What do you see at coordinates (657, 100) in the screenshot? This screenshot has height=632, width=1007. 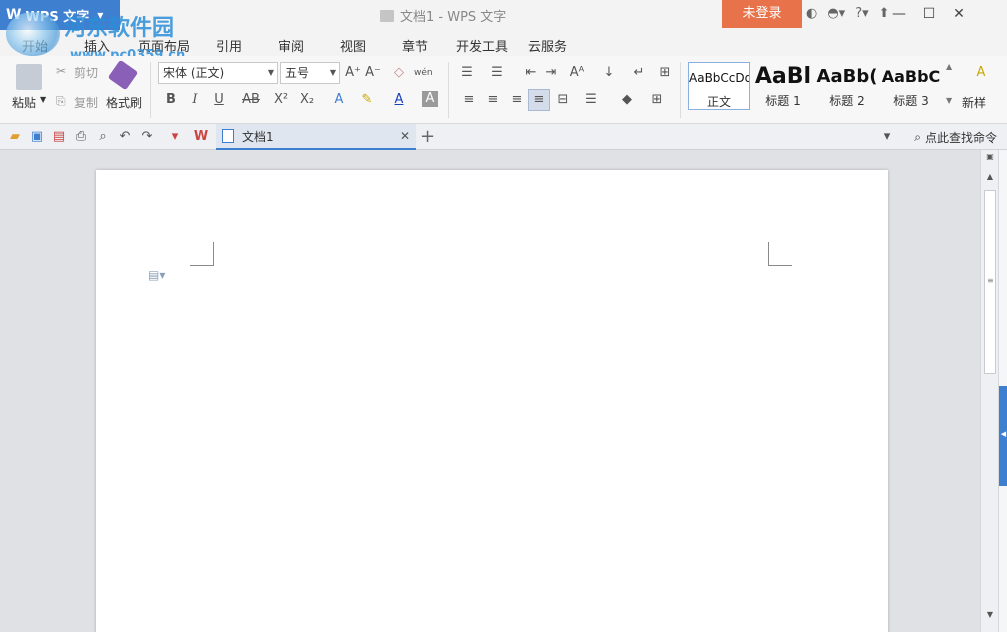 I see `borders-icon: ⊞` at bounding box center [657, 100].